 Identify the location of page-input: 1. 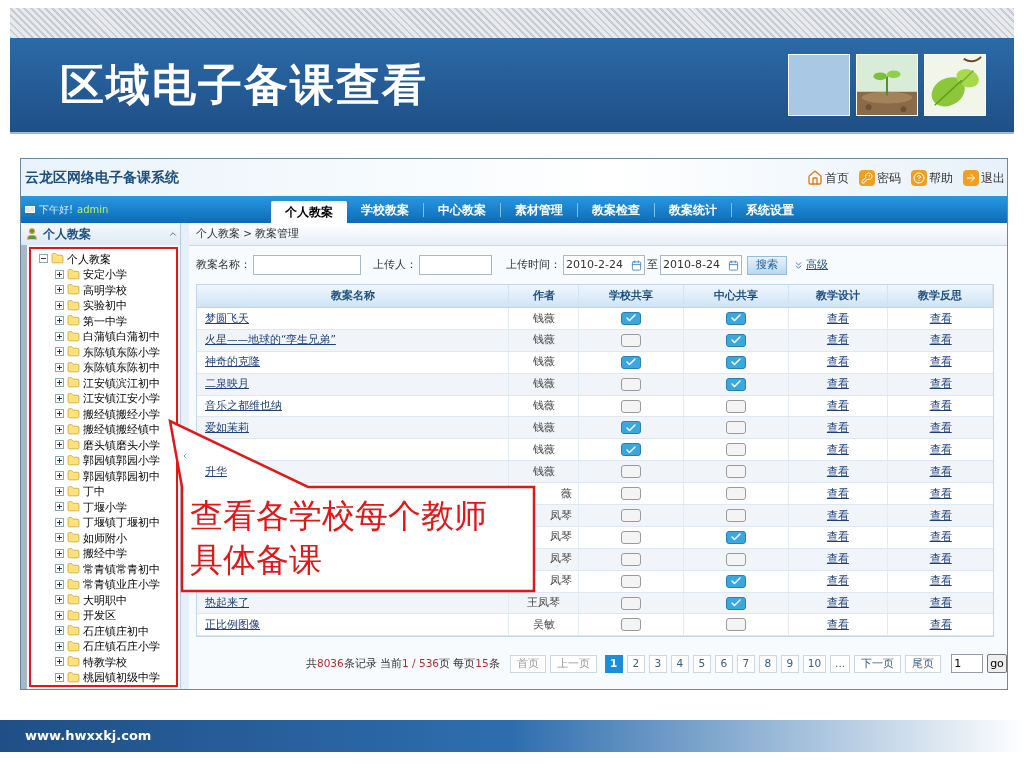
(967, 664).